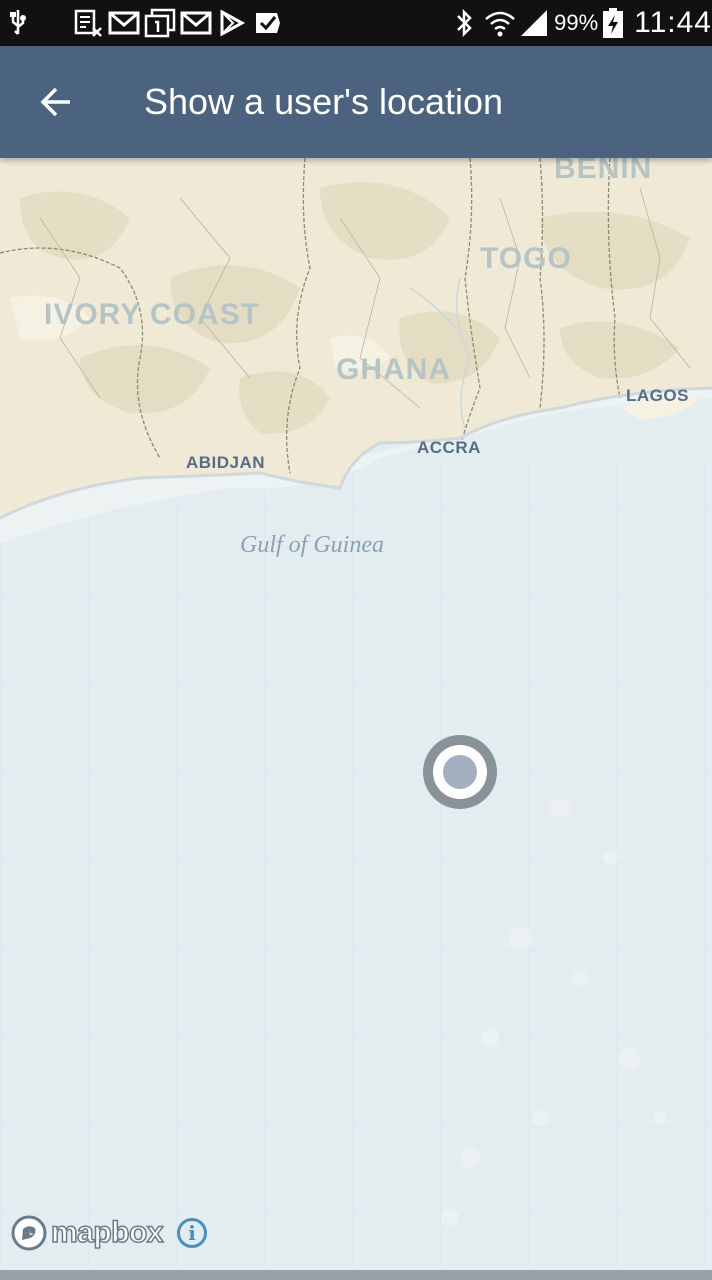 The image size is (712, 1280). What do you see at coordinates (500, 23) in the screenshot?
I see `wifi-icon` at bounding box center [500, 23].